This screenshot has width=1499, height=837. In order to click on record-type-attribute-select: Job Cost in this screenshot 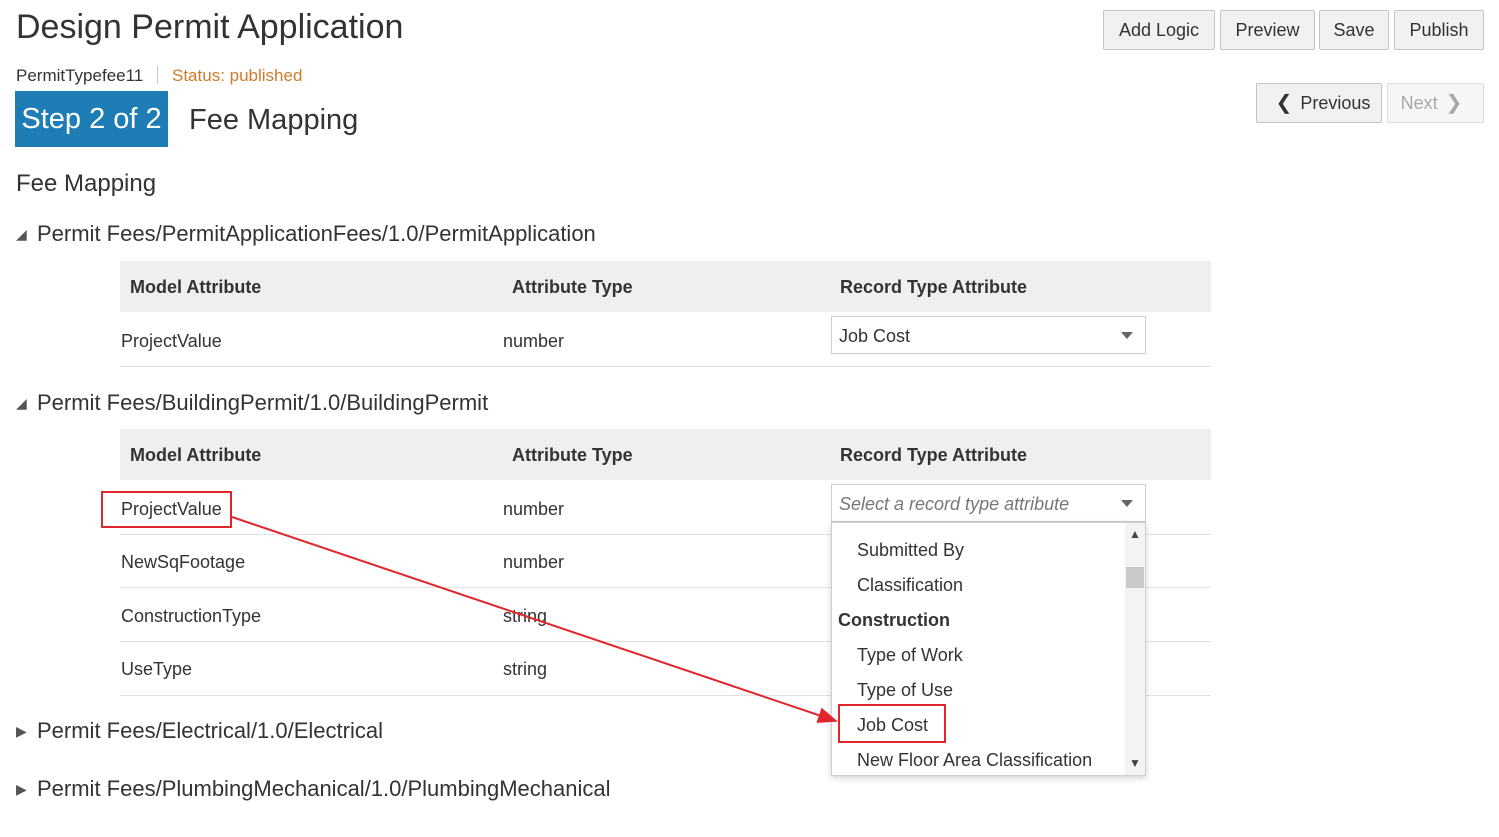, I will do `click(988, 335)`.